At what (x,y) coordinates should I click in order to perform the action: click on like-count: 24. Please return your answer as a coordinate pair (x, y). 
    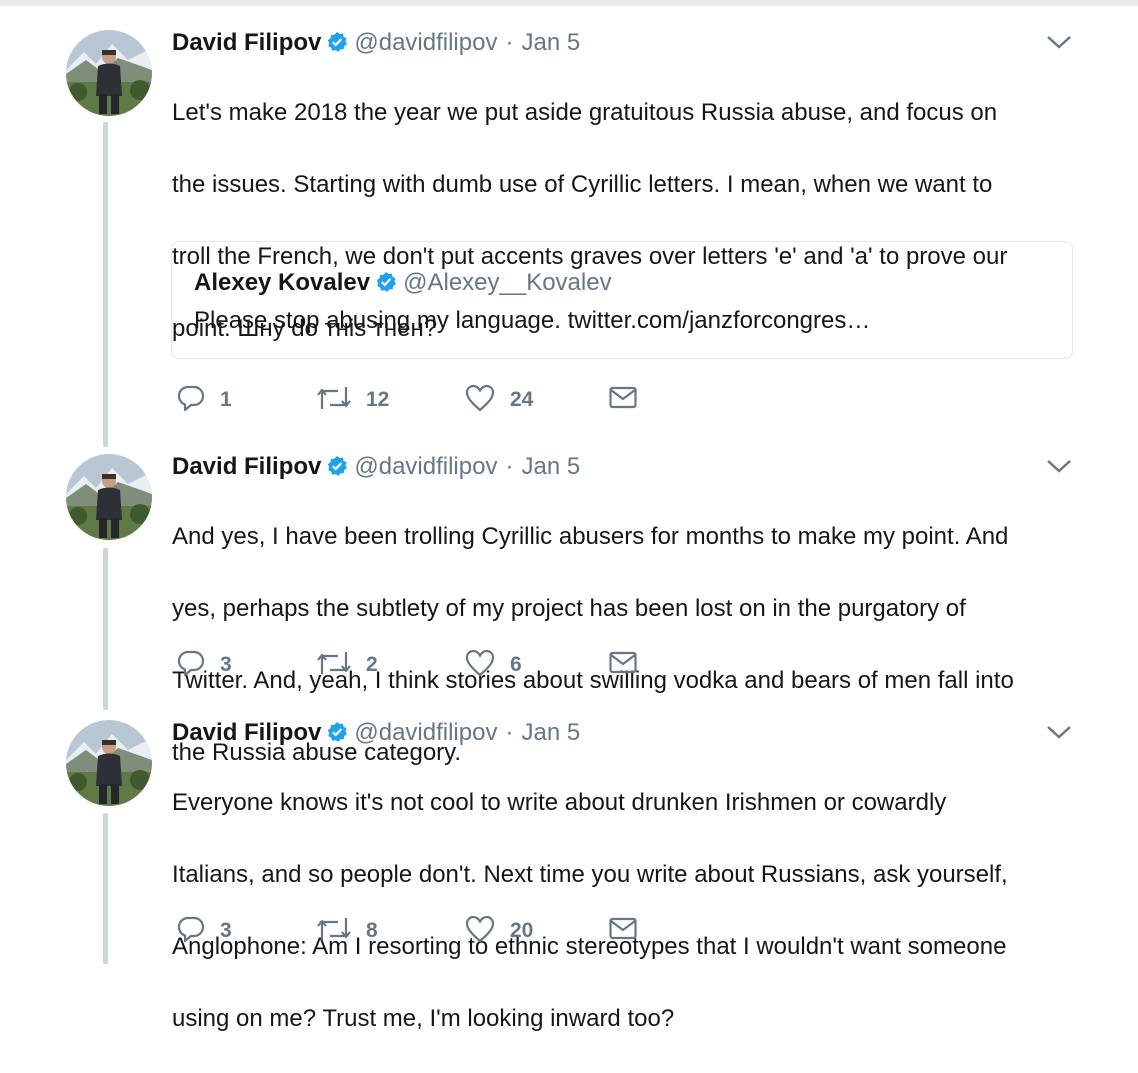
    Looking at the image, I should click on (522, 399).